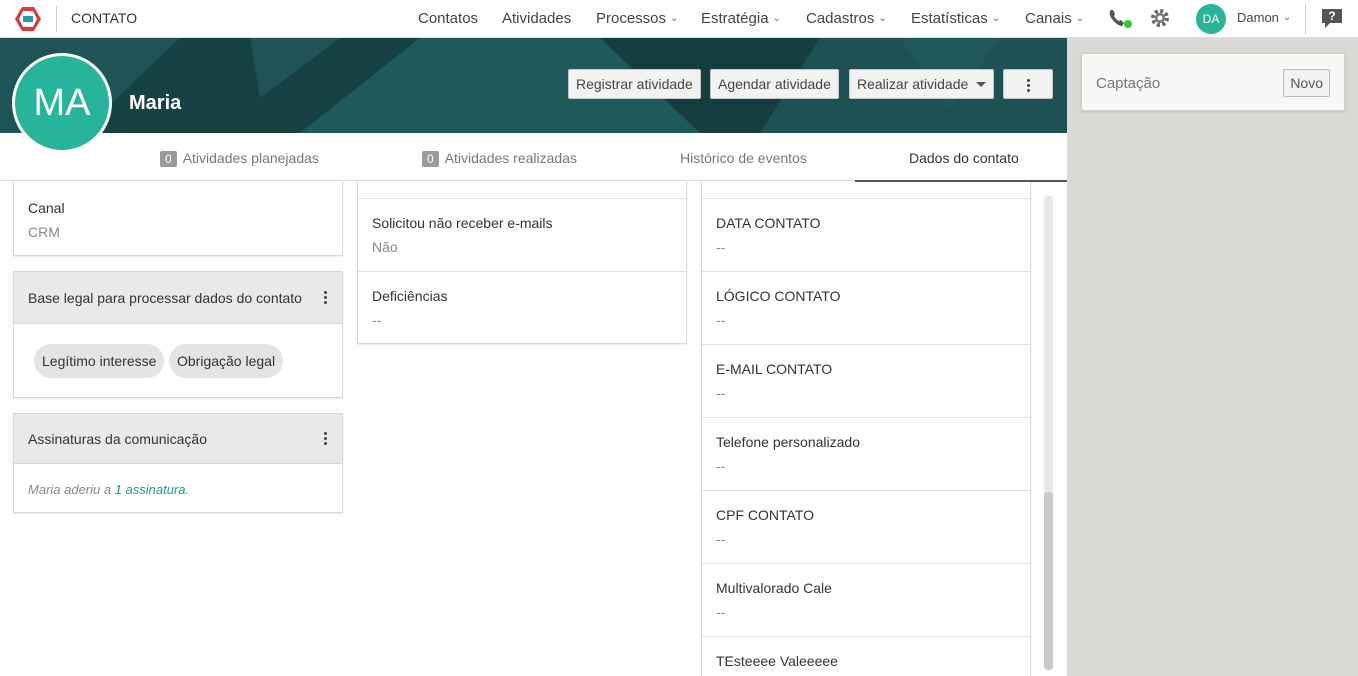  I want to click on field-label: Deficiências, so click(410, 296).